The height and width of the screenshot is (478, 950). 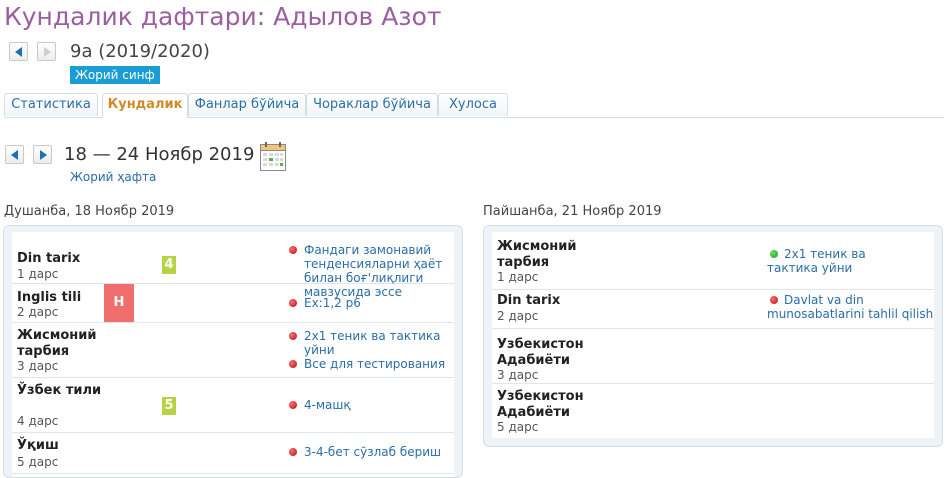 What do you see at coordinates (233, 303) in the screenshot?
I see `lesson-row: Inglis tili 2 дарс Н Ex:1,2 p6` at bounding box center [233, 303].